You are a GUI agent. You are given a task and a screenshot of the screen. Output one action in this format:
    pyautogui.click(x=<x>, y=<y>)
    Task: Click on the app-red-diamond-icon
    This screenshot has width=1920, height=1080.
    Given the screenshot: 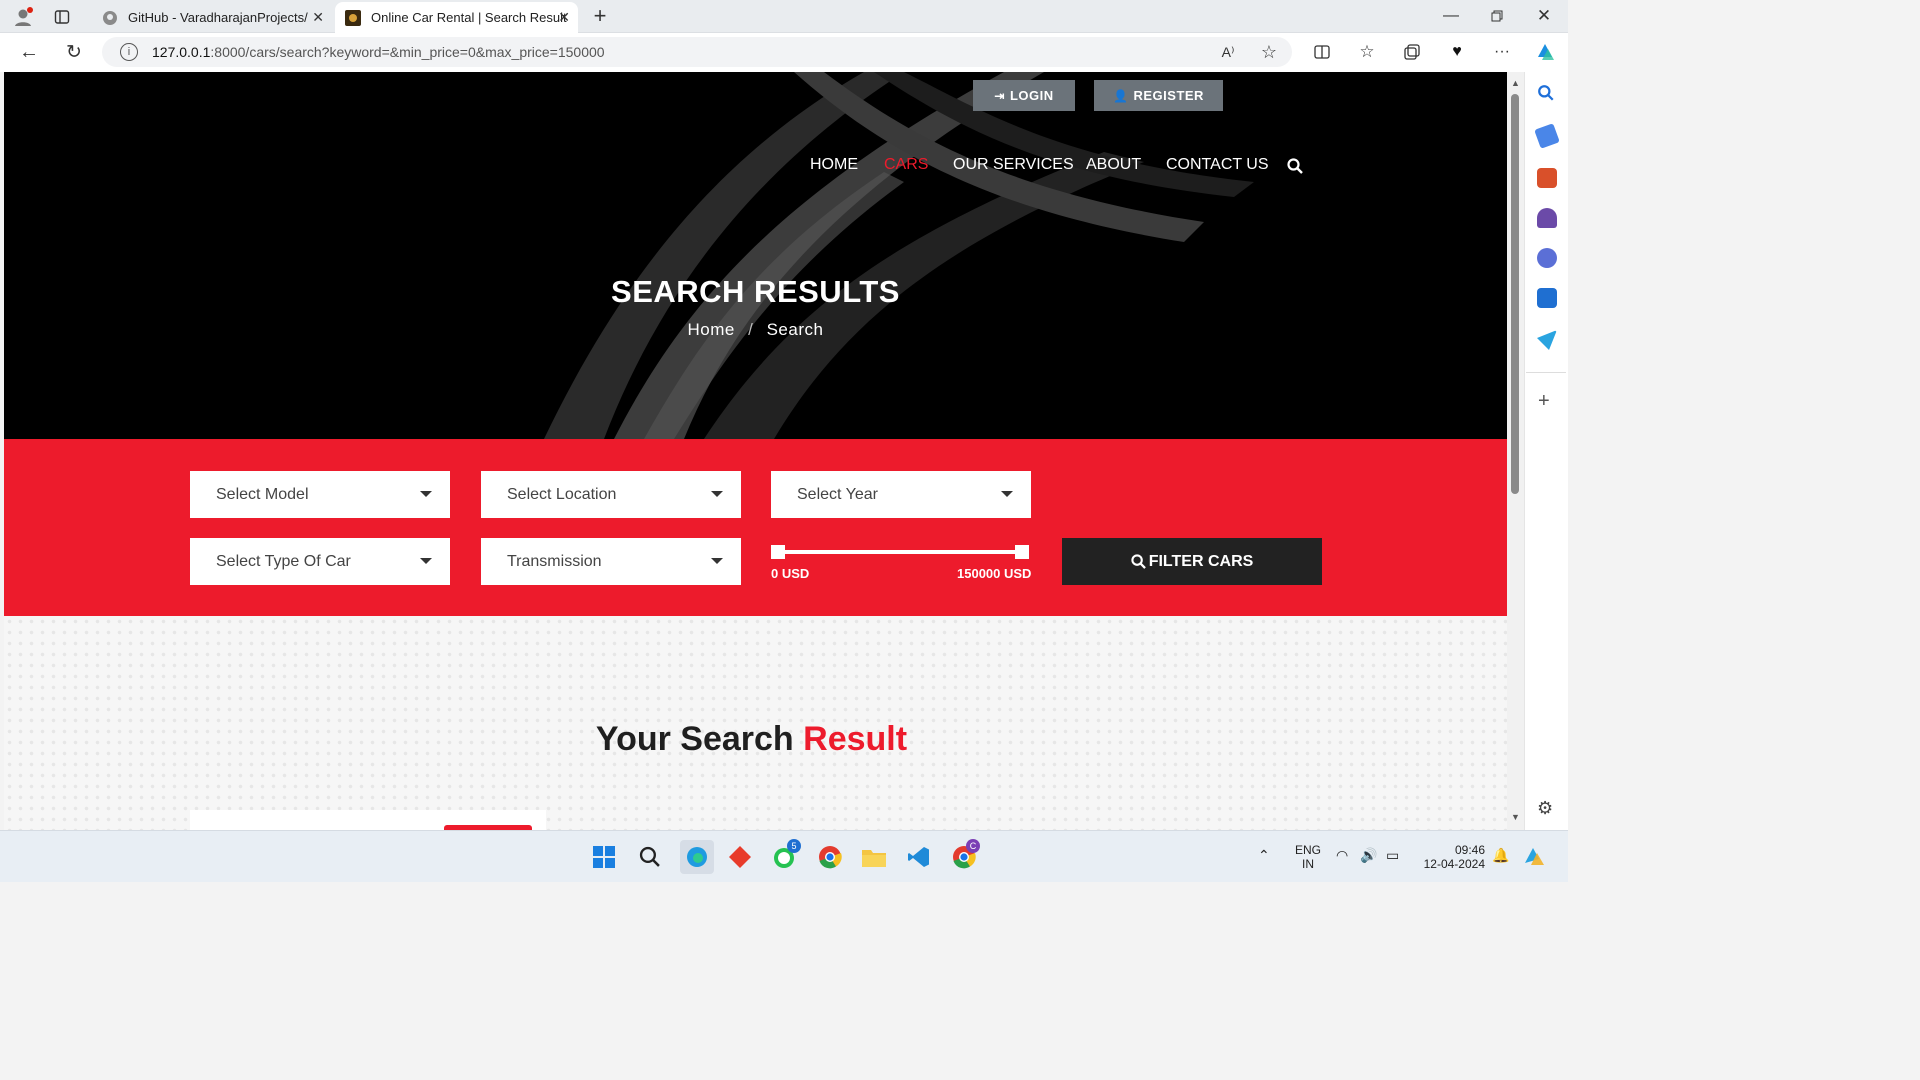 What is the action you would take?
    pyautogui.click(x=740, y=857)
    